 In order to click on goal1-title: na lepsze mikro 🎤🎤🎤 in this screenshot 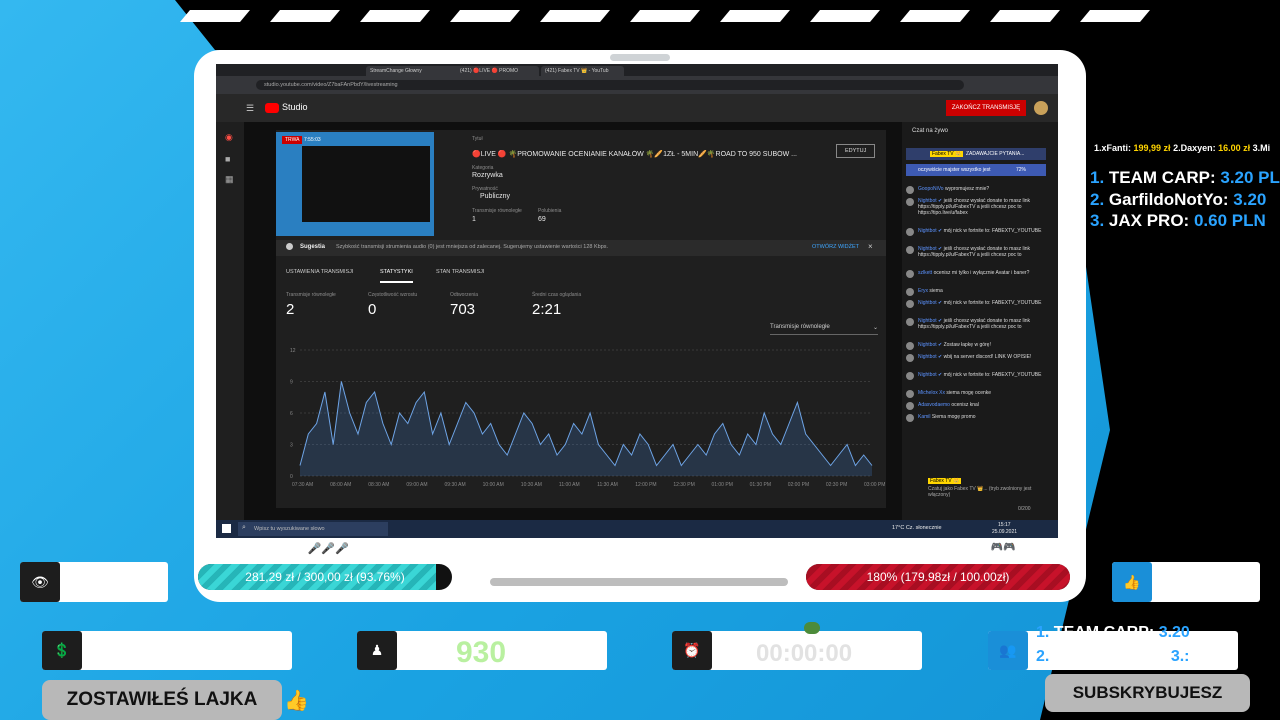, I will do `click(285, 549)`.